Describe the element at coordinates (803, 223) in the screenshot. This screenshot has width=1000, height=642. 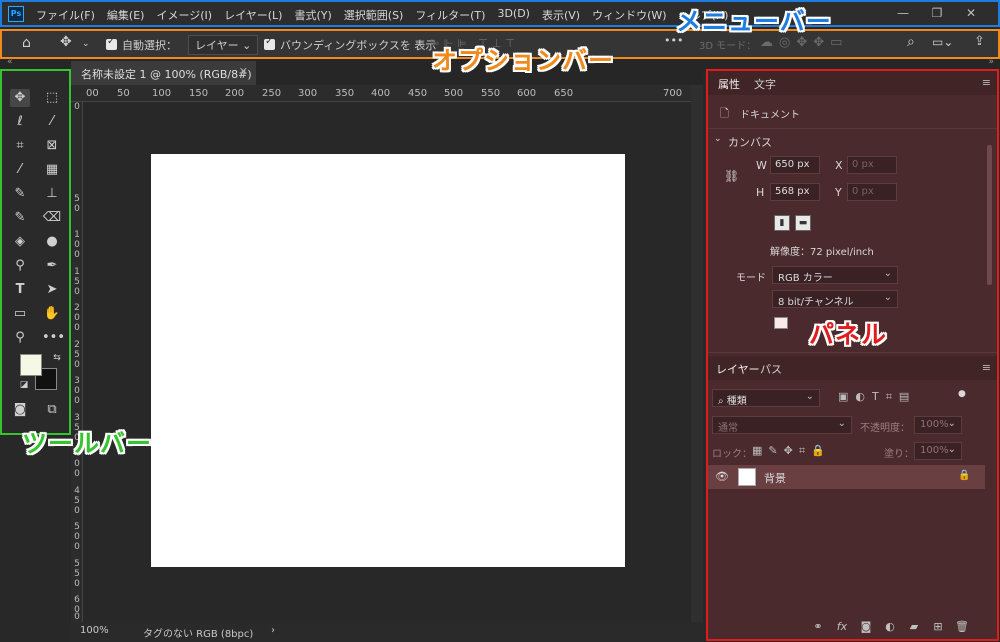
I see `landscape-icon: ▬` at that location.